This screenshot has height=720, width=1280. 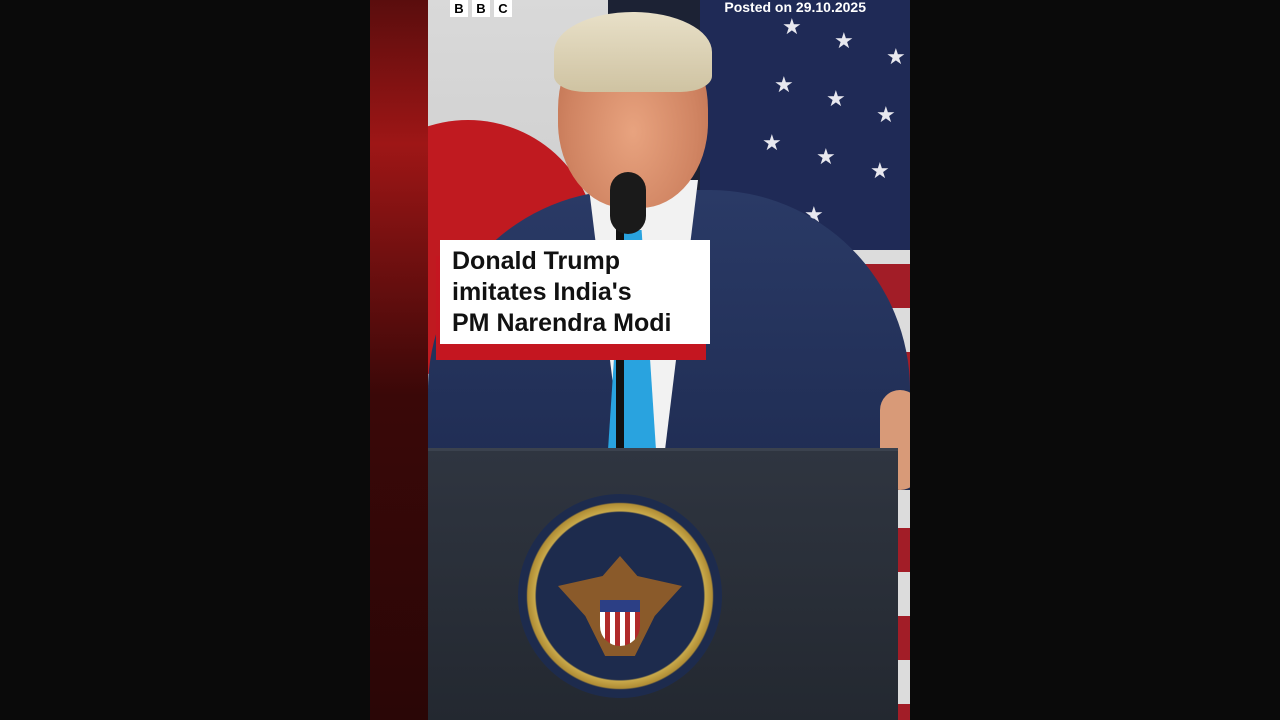 I want to click on caption-line: Donald Trump, so click(x=536, y=261).